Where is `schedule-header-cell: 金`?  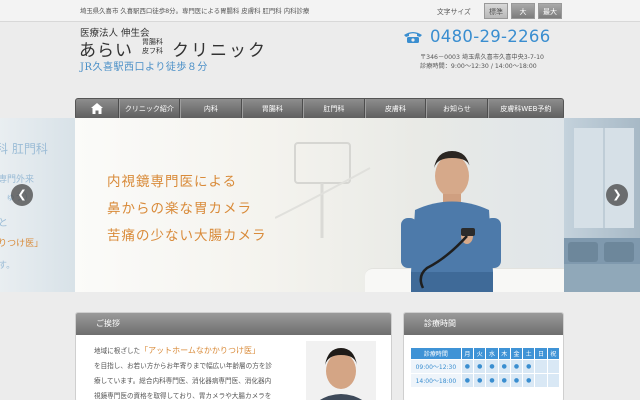 schedule-header-cell: 金 is located at coordinates (516, 353).